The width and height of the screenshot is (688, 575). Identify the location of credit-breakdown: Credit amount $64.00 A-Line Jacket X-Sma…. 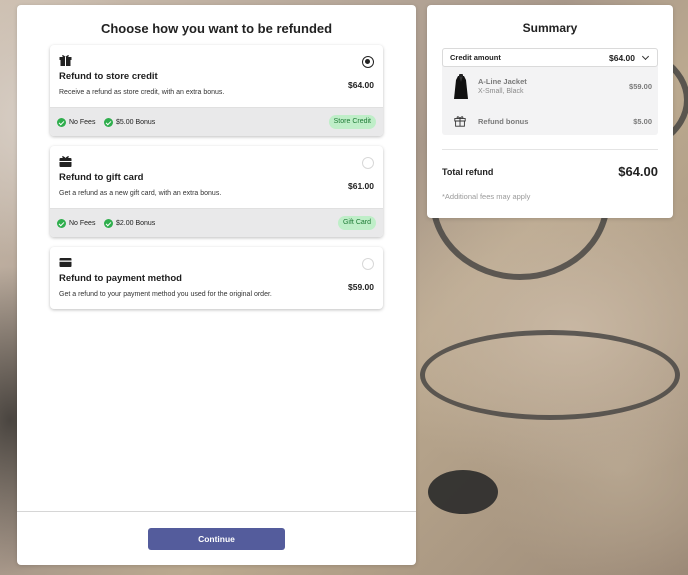
(550, 91).